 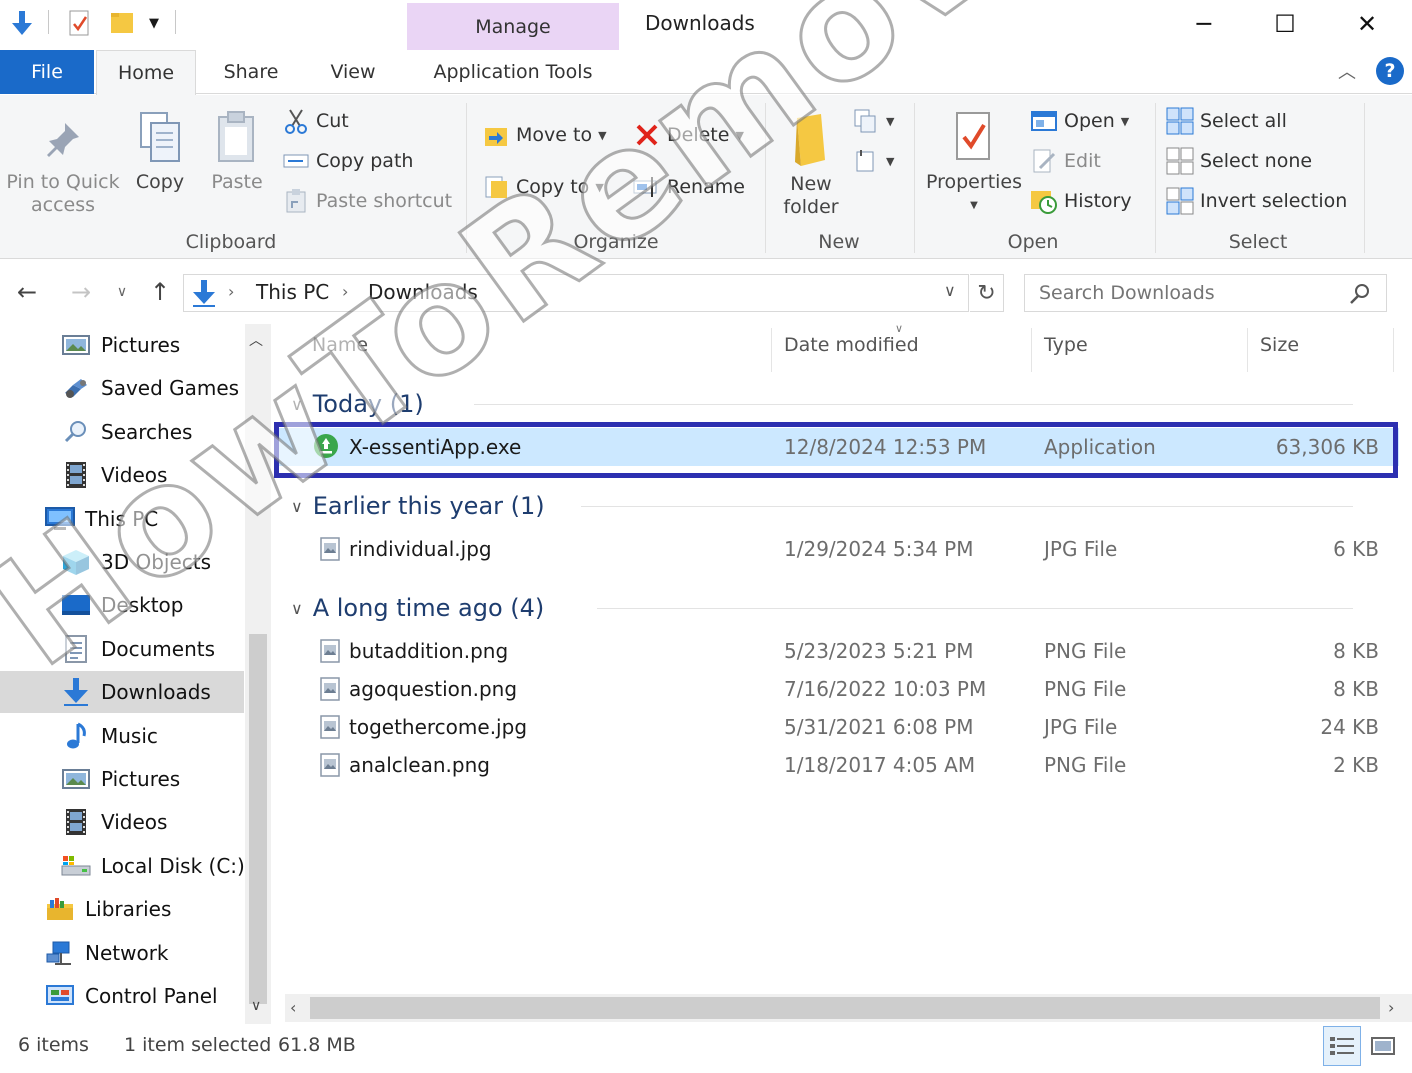 I want to click on tab-view: View, so click(x=353, y=72).